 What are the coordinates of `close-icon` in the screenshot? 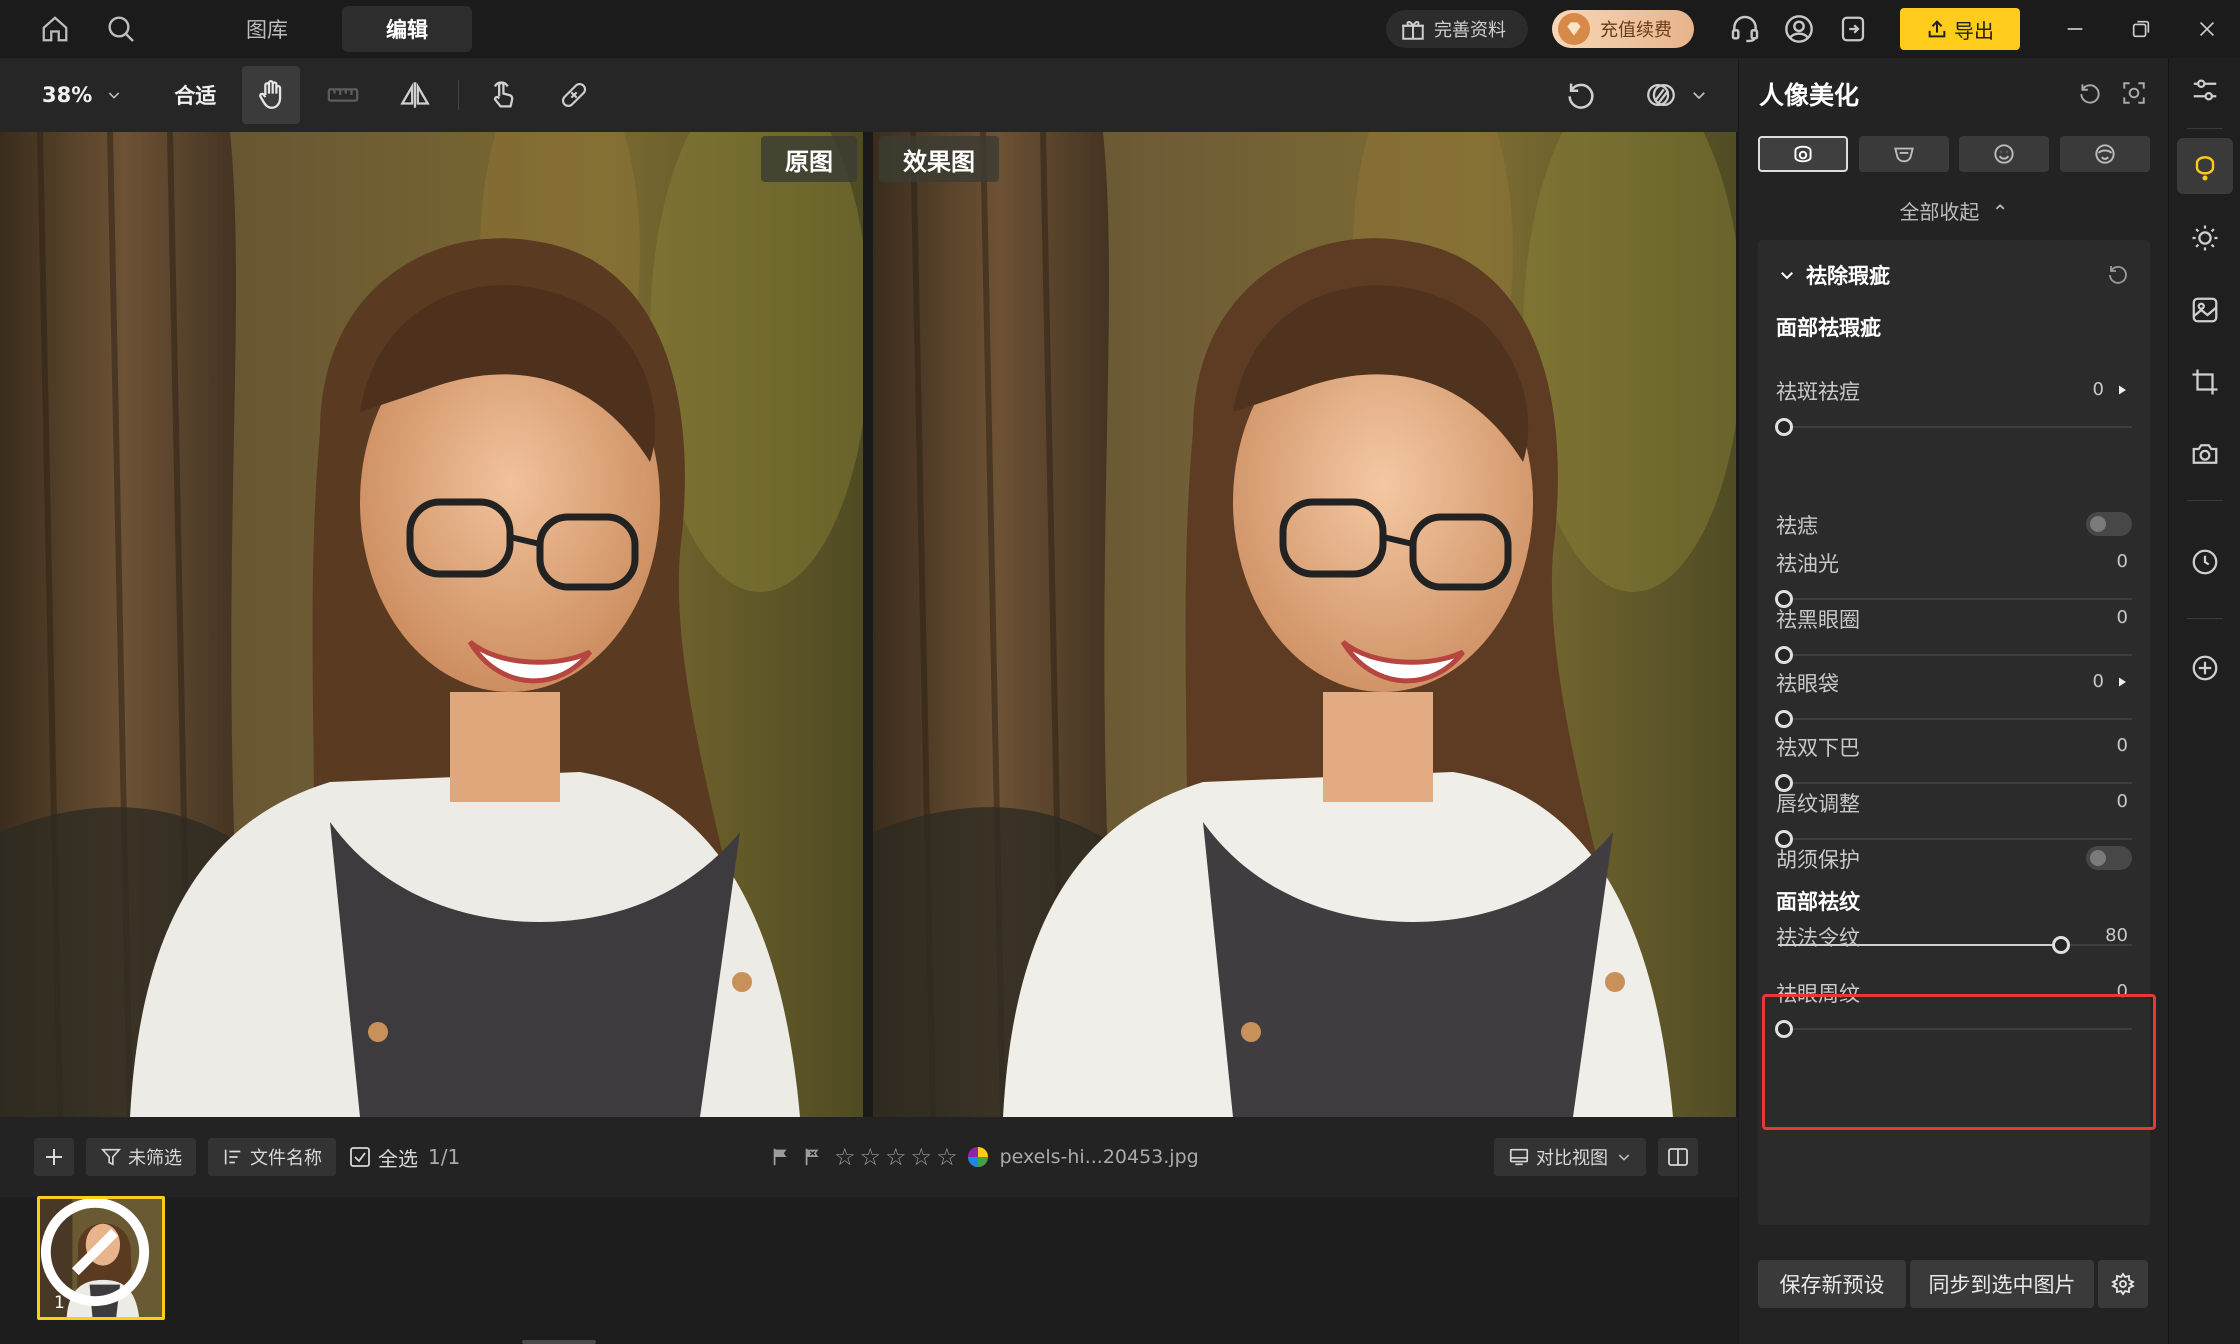 It's located at (2207, 29).